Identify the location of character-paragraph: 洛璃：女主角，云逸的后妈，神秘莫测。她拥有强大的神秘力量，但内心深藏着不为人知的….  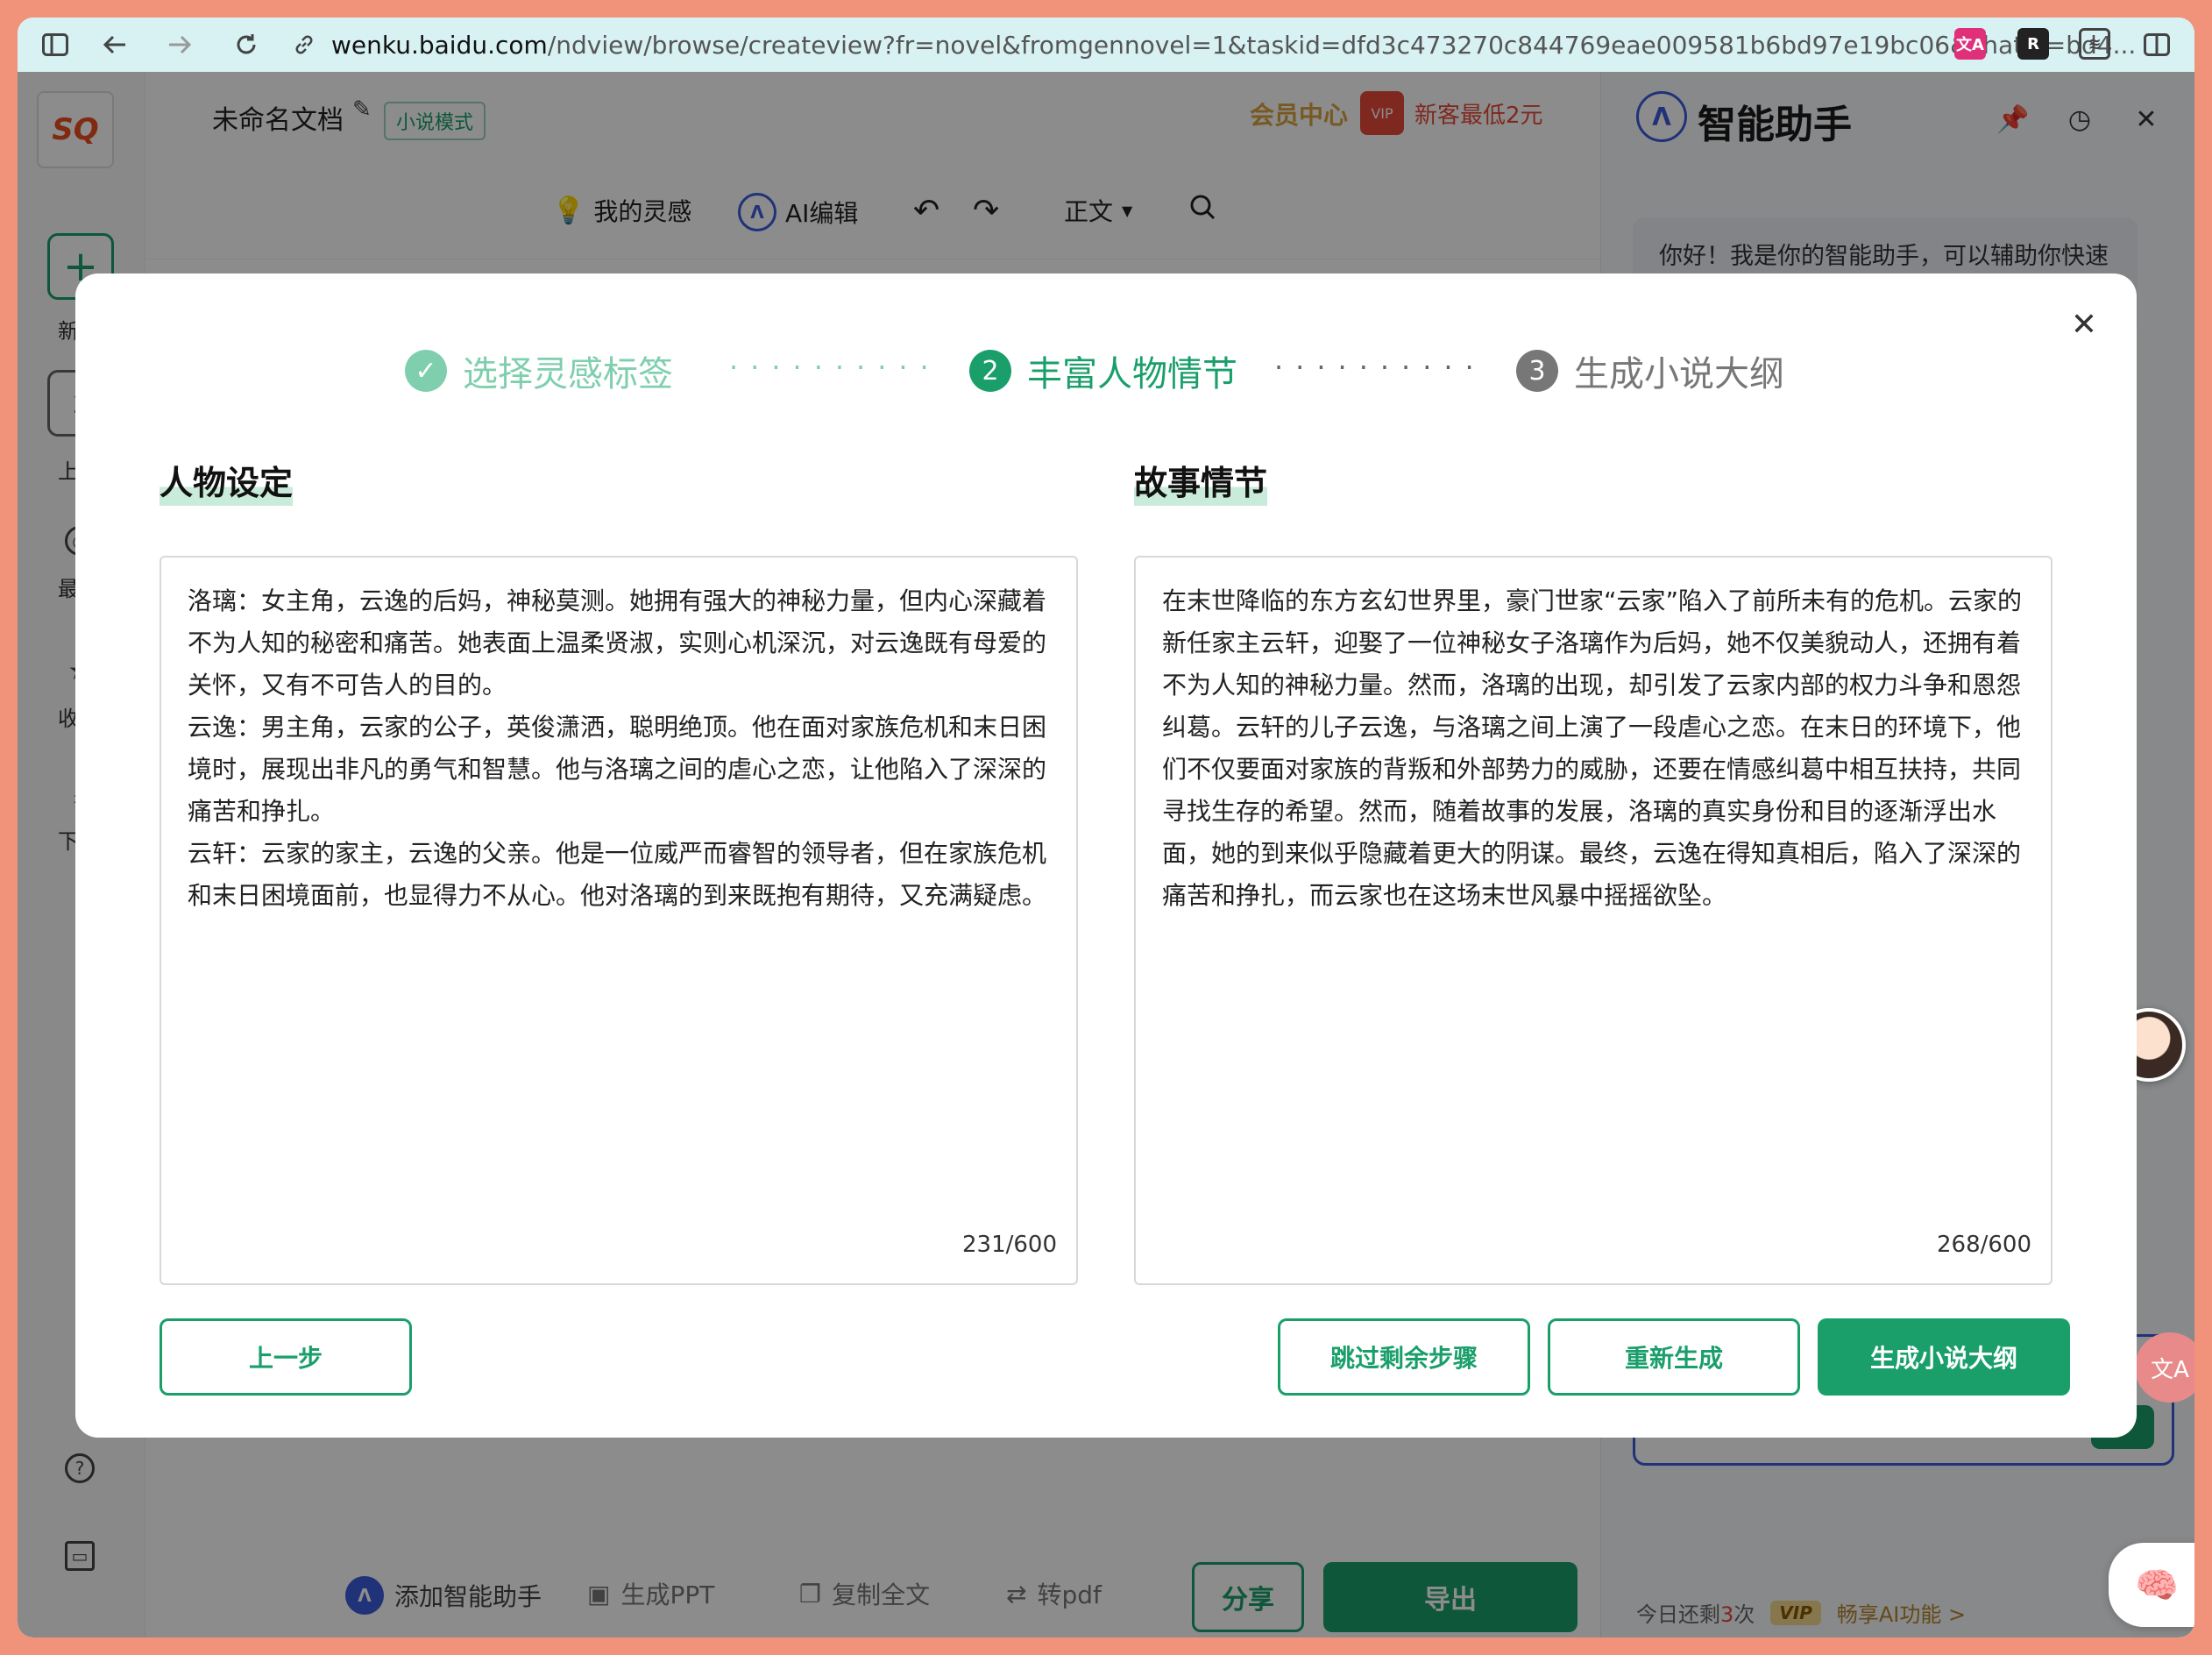
(617, 643).